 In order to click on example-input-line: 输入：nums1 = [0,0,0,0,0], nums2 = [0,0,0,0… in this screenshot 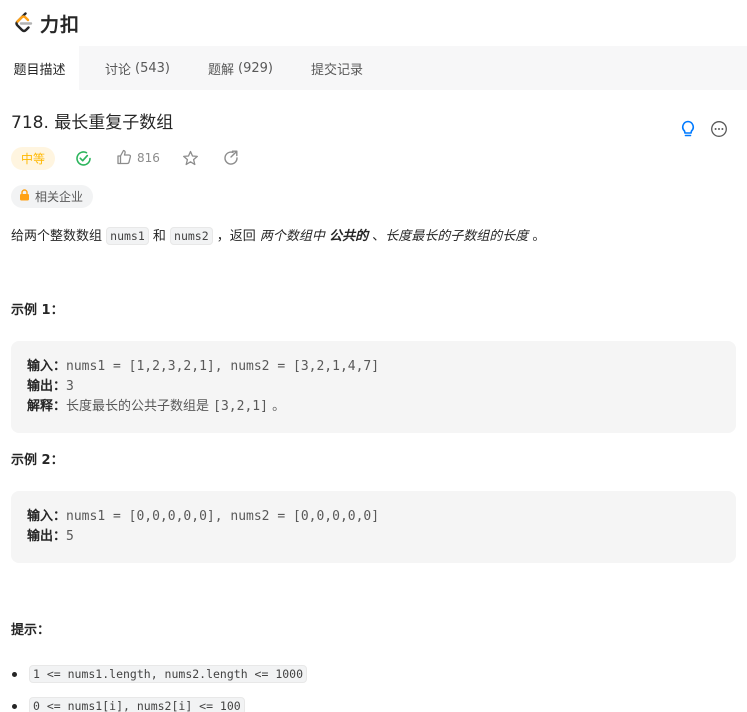, I will do `click(203, 516)`.